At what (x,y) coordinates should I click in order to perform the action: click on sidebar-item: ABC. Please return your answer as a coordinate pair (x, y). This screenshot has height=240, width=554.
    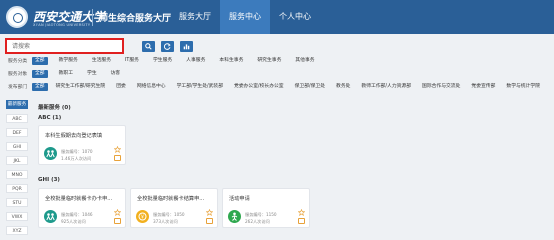
    Looking at the image, I should click on (17, 118).